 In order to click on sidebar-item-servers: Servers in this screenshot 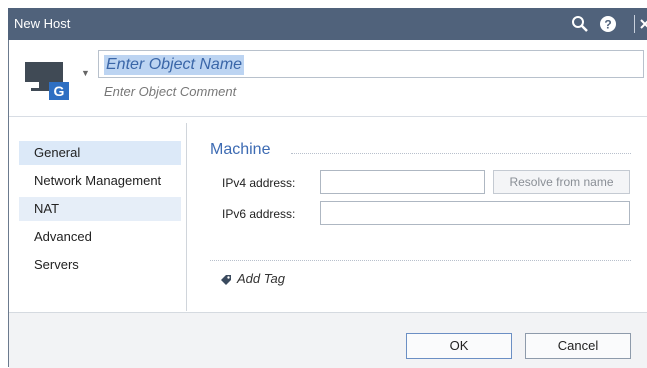, I will do `click(100, 265)`.